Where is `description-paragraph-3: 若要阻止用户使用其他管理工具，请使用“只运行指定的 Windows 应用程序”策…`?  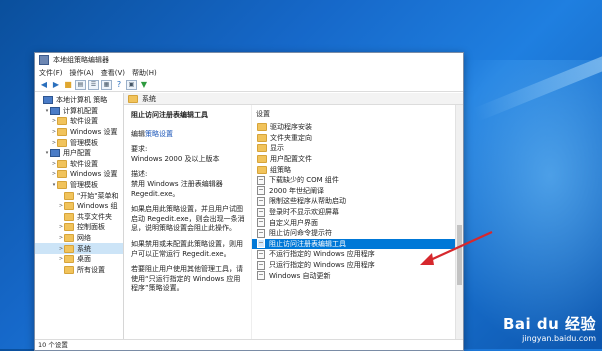
description-paragraph-3: 若要阻止用户使用其他管理工具，请使用“只运行指定的 Windows 应用程序”策… is located at coordinates (187, 279).